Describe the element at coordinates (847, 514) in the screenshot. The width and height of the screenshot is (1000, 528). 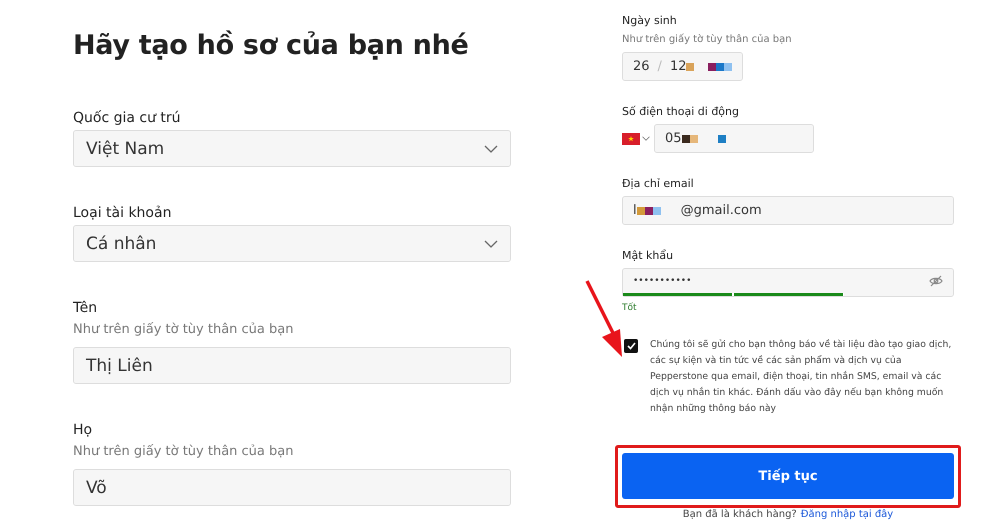
I see `login-link: Đăng nhập tại đây` at that location.